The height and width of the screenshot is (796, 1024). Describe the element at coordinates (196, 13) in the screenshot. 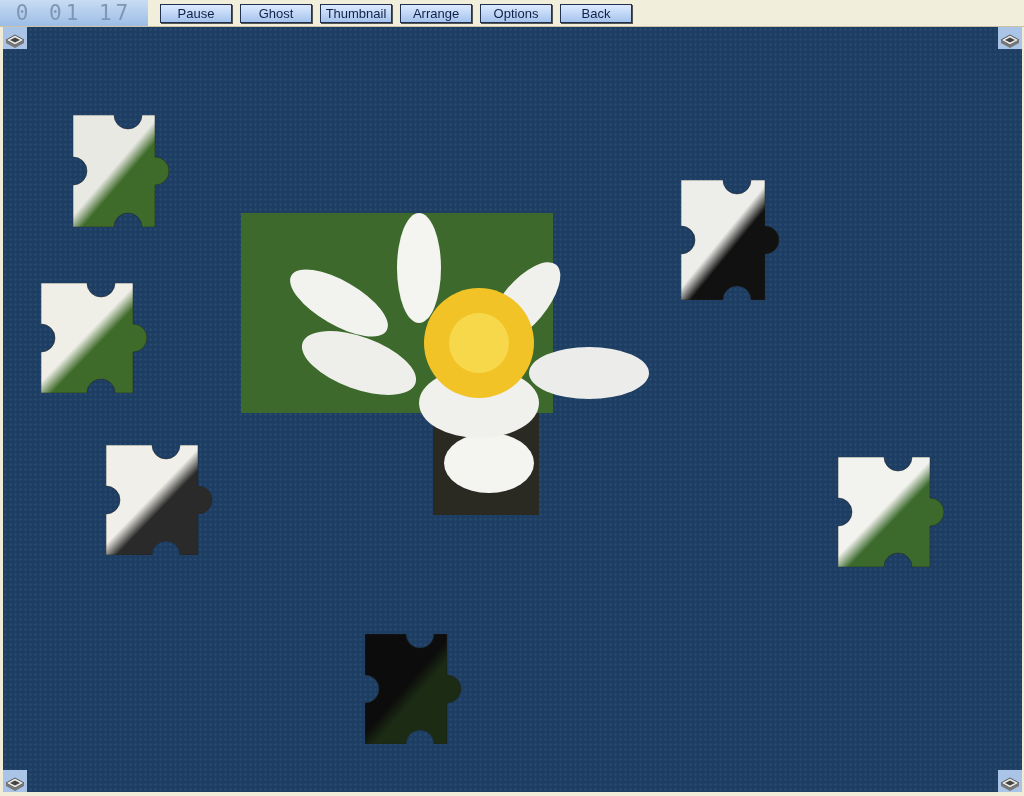

I see `toolbar-button: Pause` at that location.